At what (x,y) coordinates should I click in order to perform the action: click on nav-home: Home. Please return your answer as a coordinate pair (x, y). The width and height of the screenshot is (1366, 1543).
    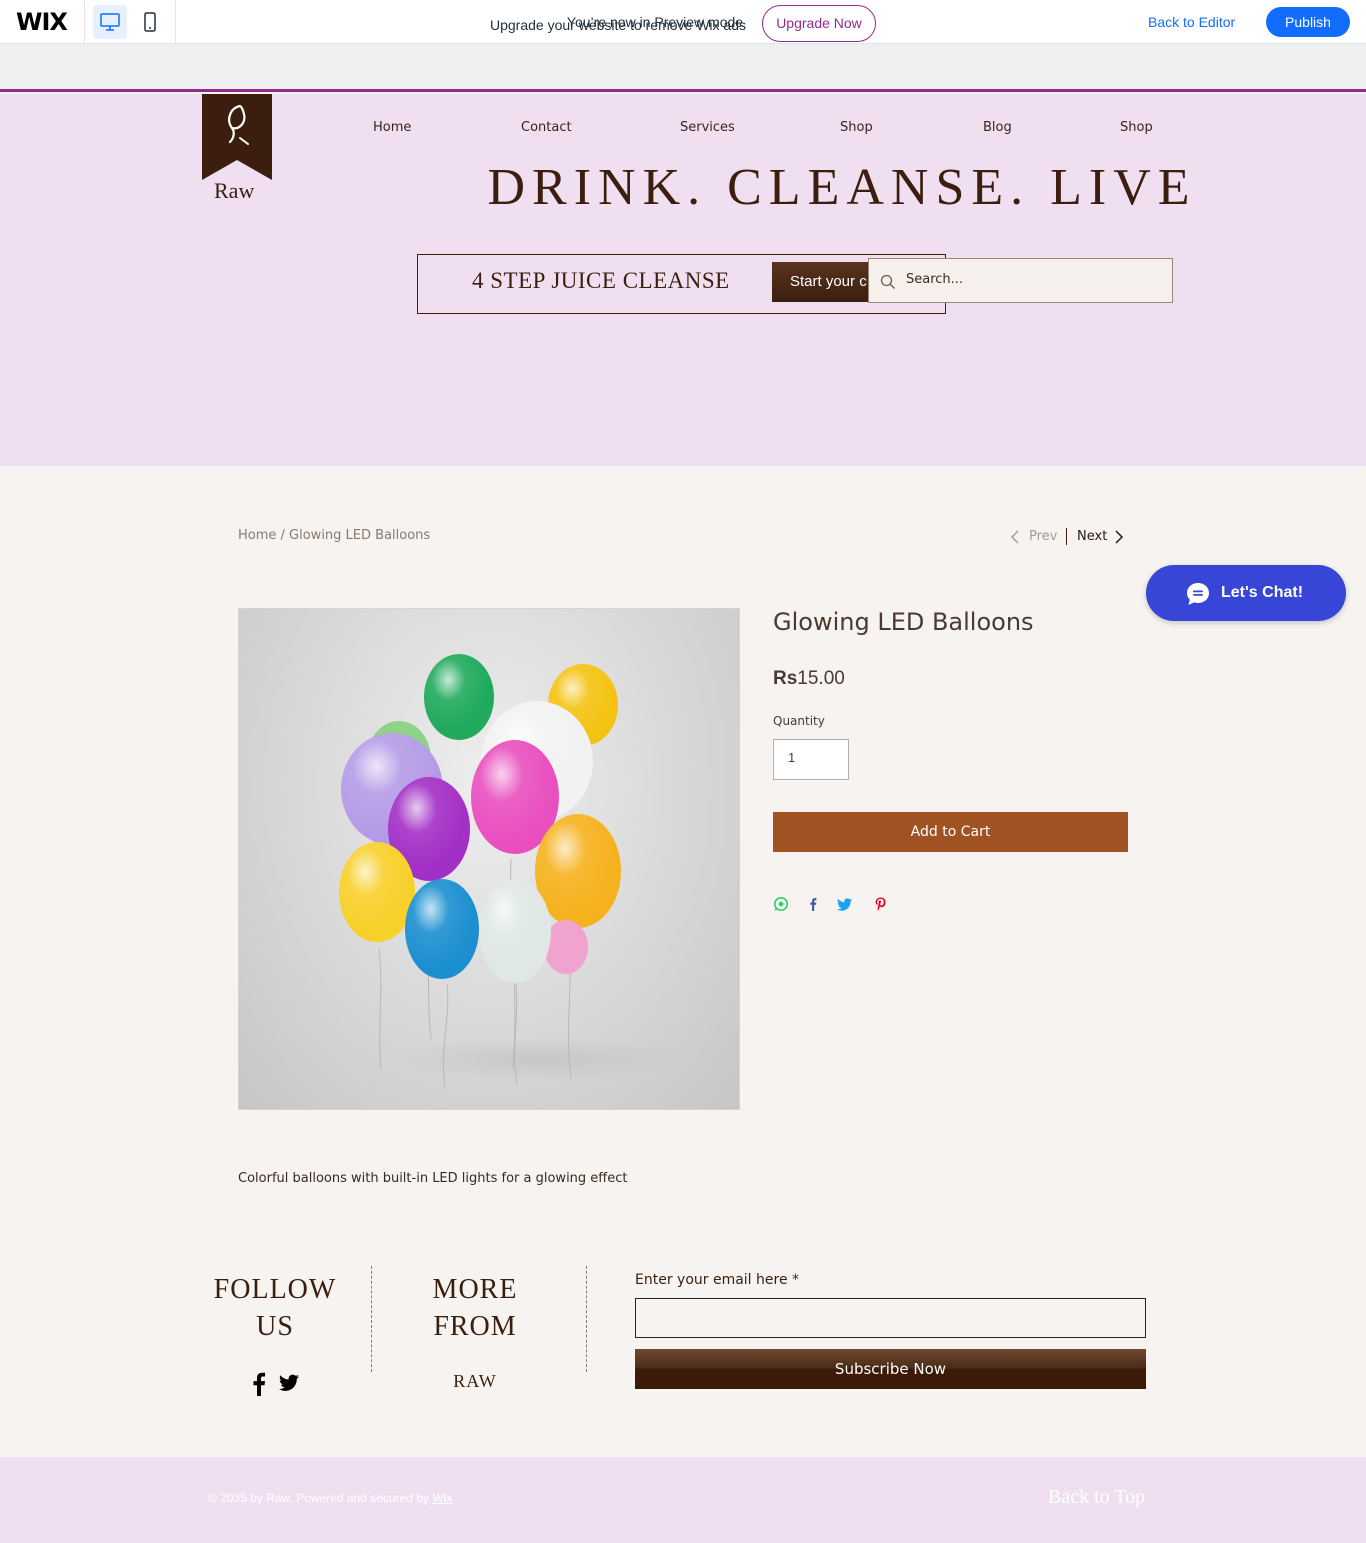
    Looking at the image, I should click on (392, 127).